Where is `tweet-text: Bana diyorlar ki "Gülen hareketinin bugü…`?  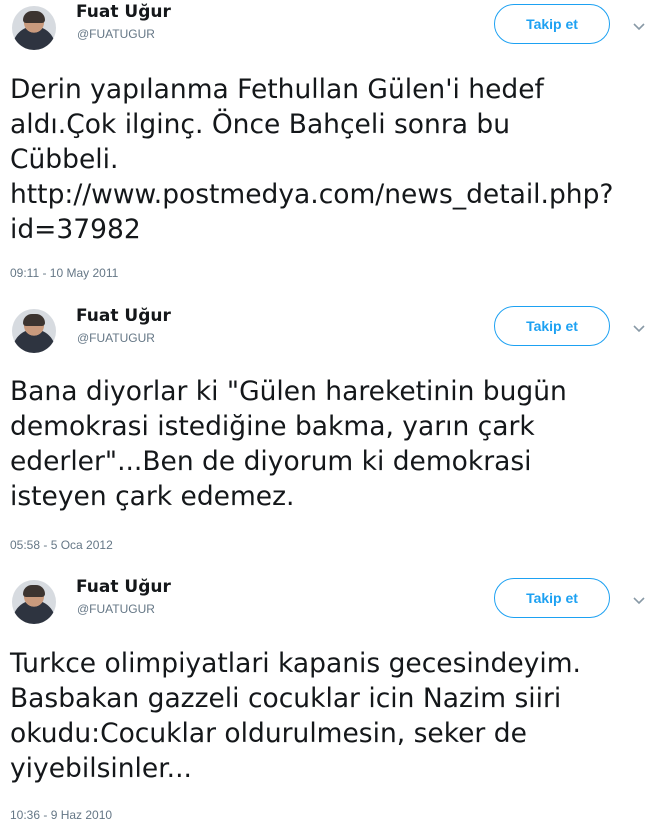
tweet-text: Bana diyorlar ki "Gülen hareketinin bugü… is located at coordinates (288, 444).